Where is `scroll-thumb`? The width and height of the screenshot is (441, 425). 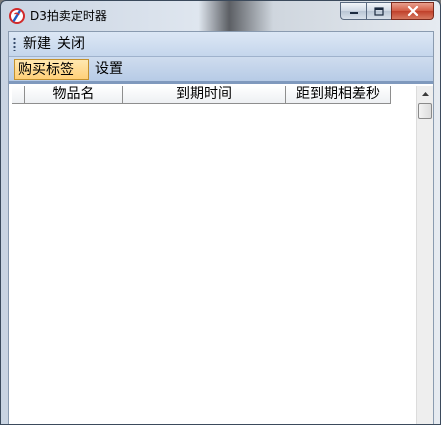
scroll-thumb is located at coordinates (425, 111).